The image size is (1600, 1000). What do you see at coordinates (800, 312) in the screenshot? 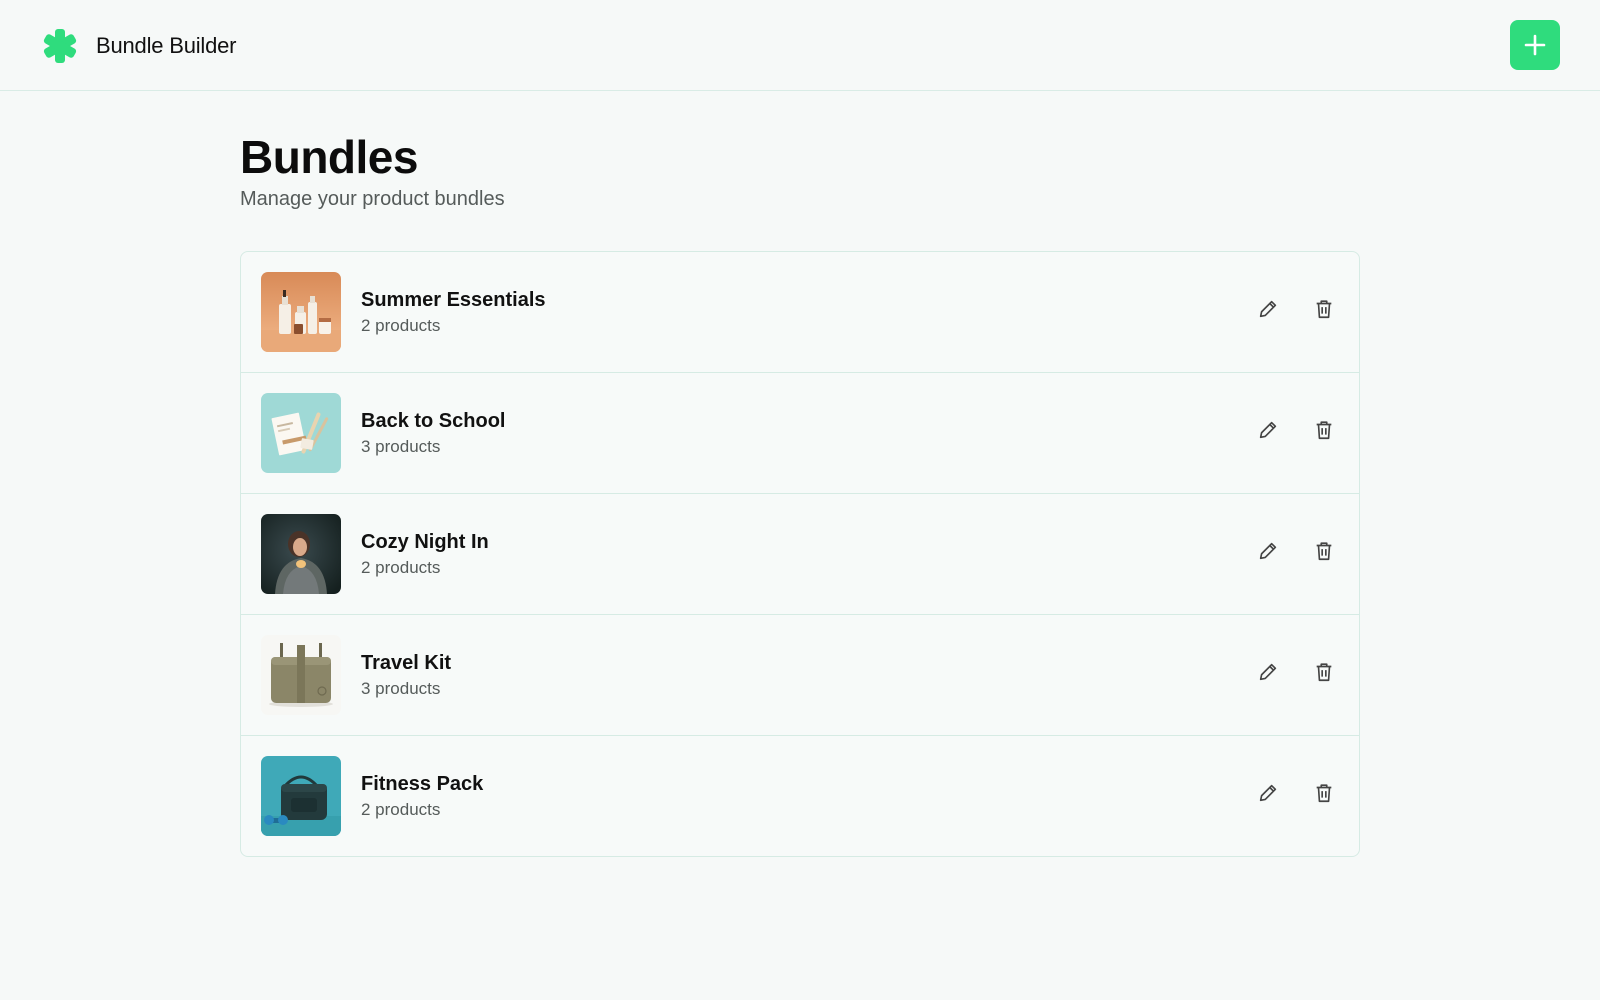
I see `bundle-row: Summer Essentials 2 products` at bounding box center [800, 312].